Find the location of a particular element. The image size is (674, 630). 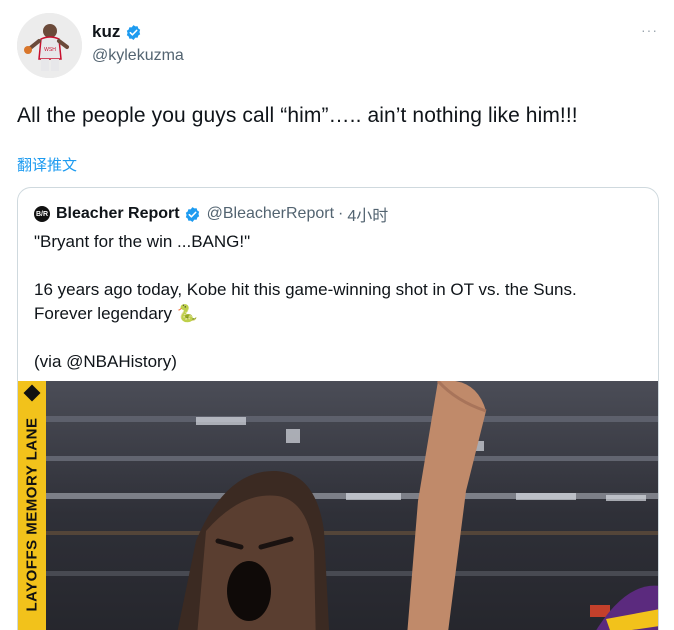

quoted-line: (via @NBAHistory) is located at coordinates (105, 361).